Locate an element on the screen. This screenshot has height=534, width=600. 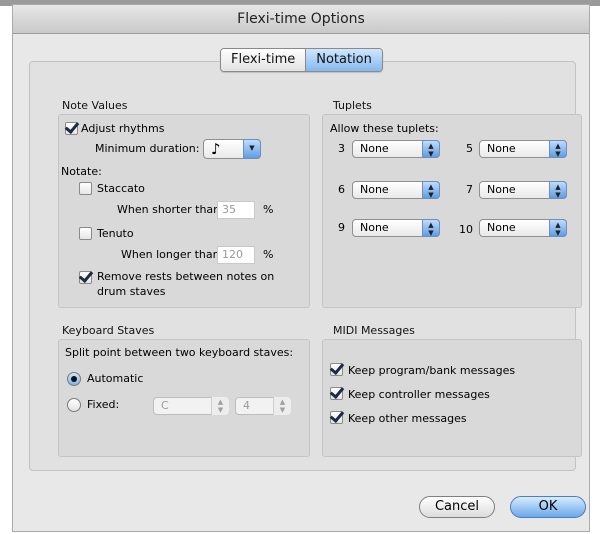
ok-button: OK is located at coordinates (548, 507).